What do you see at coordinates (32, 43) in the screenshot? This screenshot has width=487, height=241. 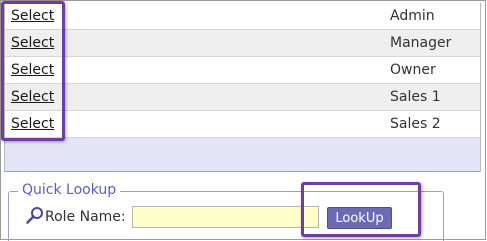 I see `select-link-manager: Select` at bounding box center [32, 43].